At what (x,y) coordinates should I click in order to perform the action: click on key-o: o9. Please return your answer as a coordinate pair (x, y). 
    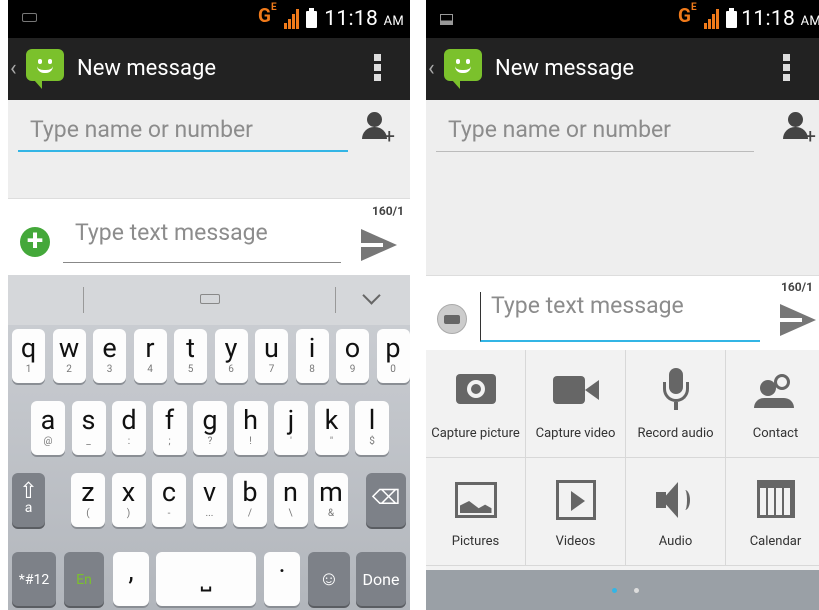
    Looking at the image, I should click on (352, 356).